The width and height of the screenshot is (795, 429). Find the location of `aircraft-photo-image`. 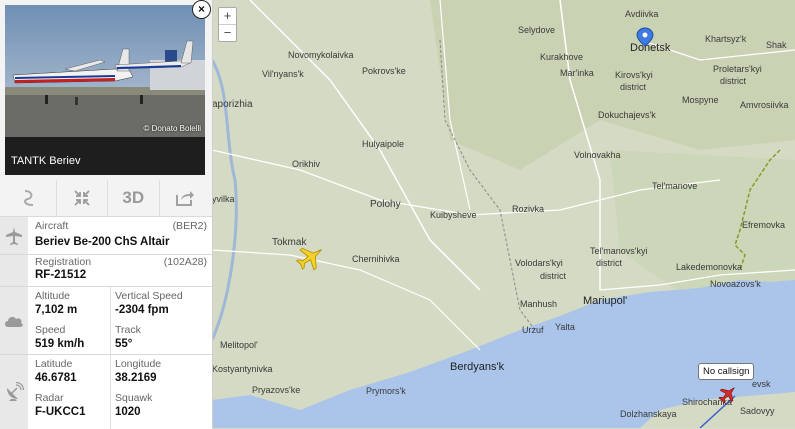

aircraft-photo-image is located at coordinates (105, 71).